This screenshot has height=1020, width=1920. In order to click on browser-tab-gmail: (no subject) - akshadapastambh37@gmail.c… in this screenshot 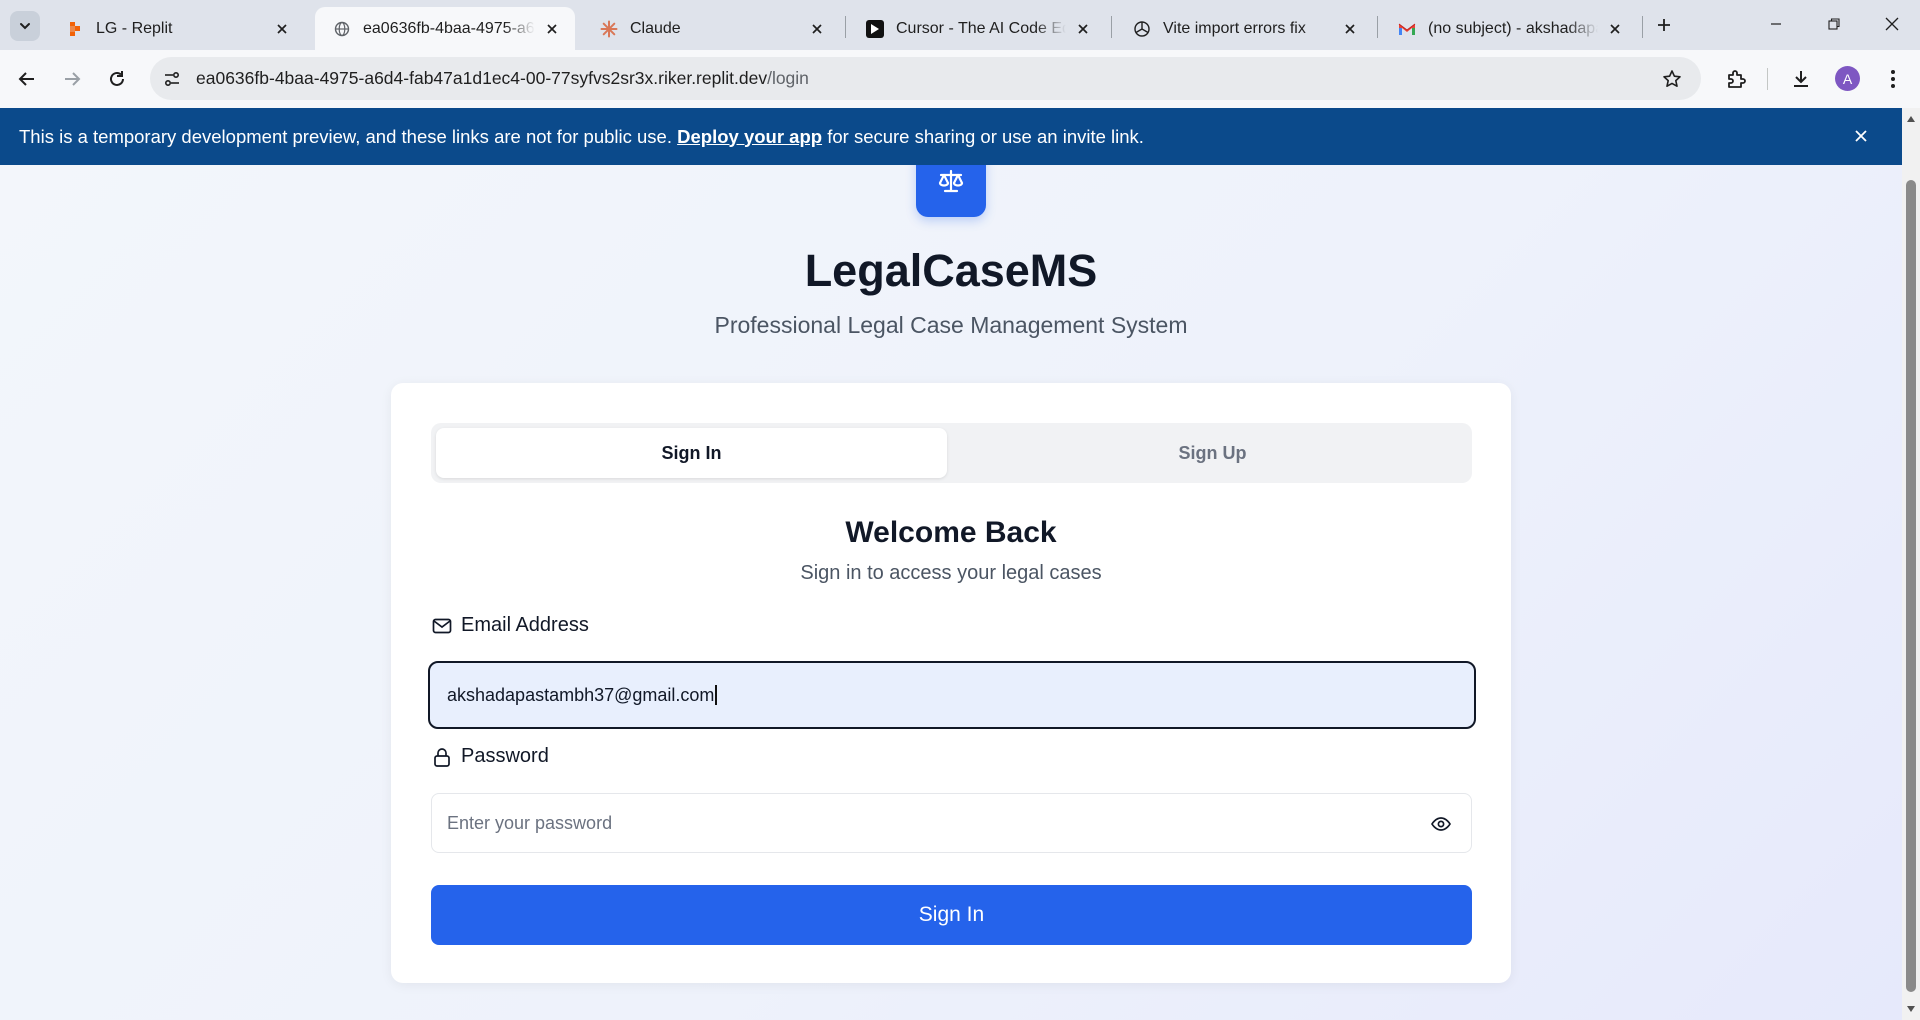, I will do `click(1509, 28)`.